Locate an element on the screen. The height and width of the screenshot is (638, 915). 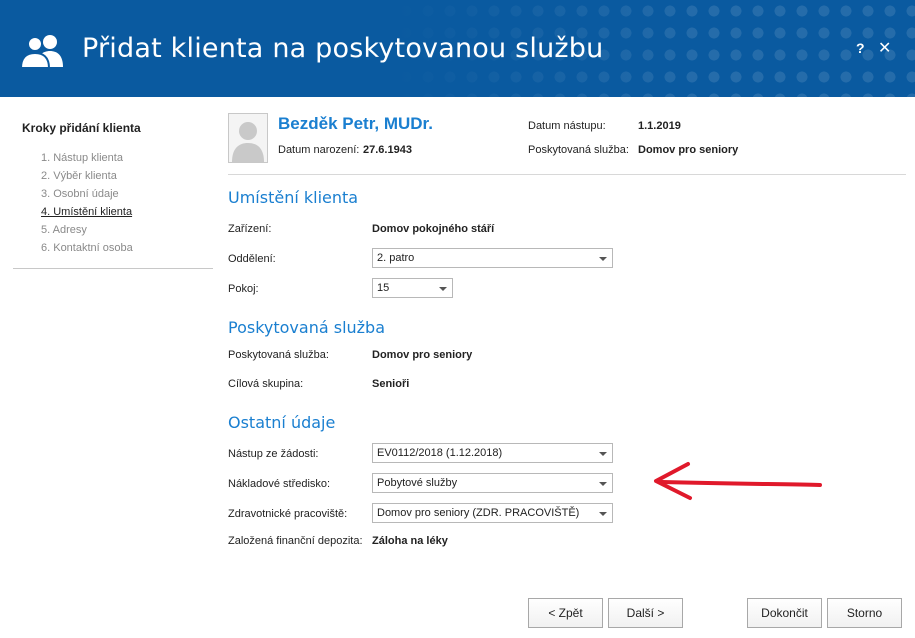
finish-button: Dokončit is located at coordinates (784, 613).